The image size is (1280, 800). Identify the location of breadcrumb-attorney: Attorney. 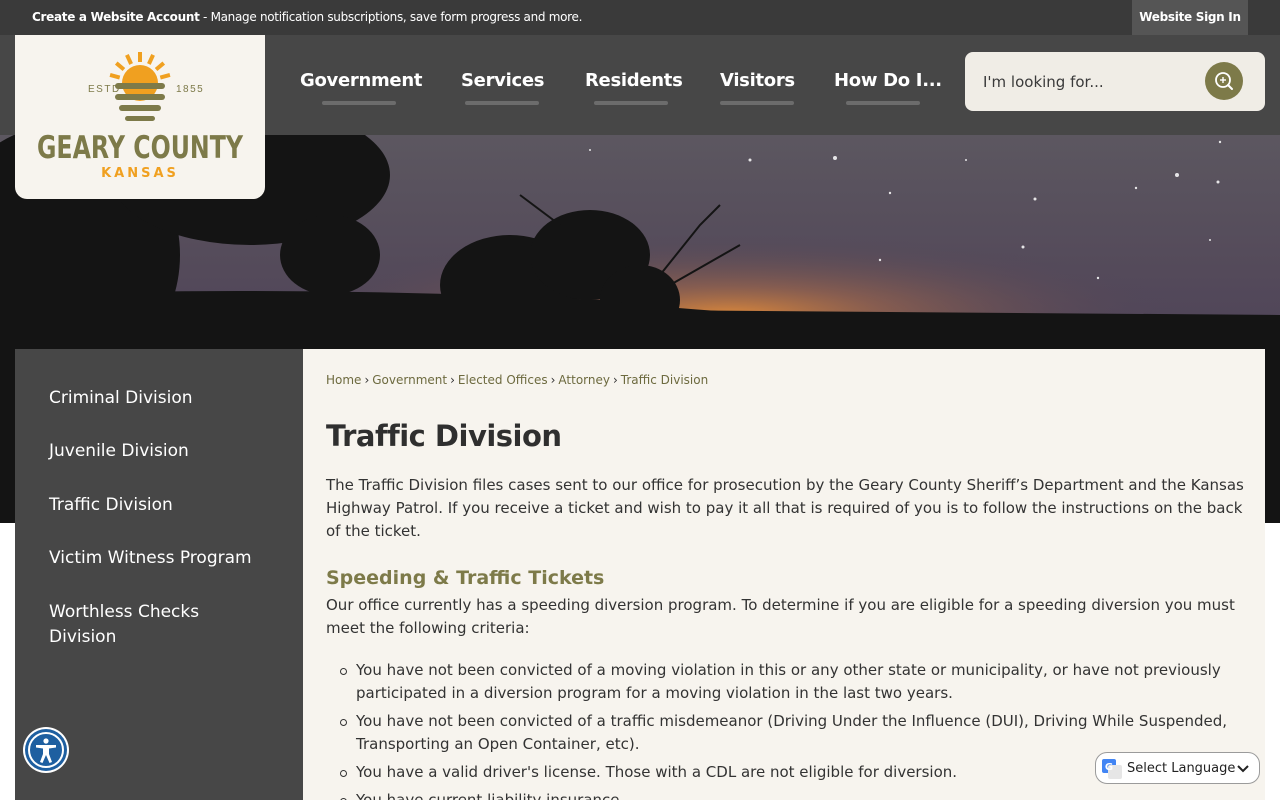
(584, 380).